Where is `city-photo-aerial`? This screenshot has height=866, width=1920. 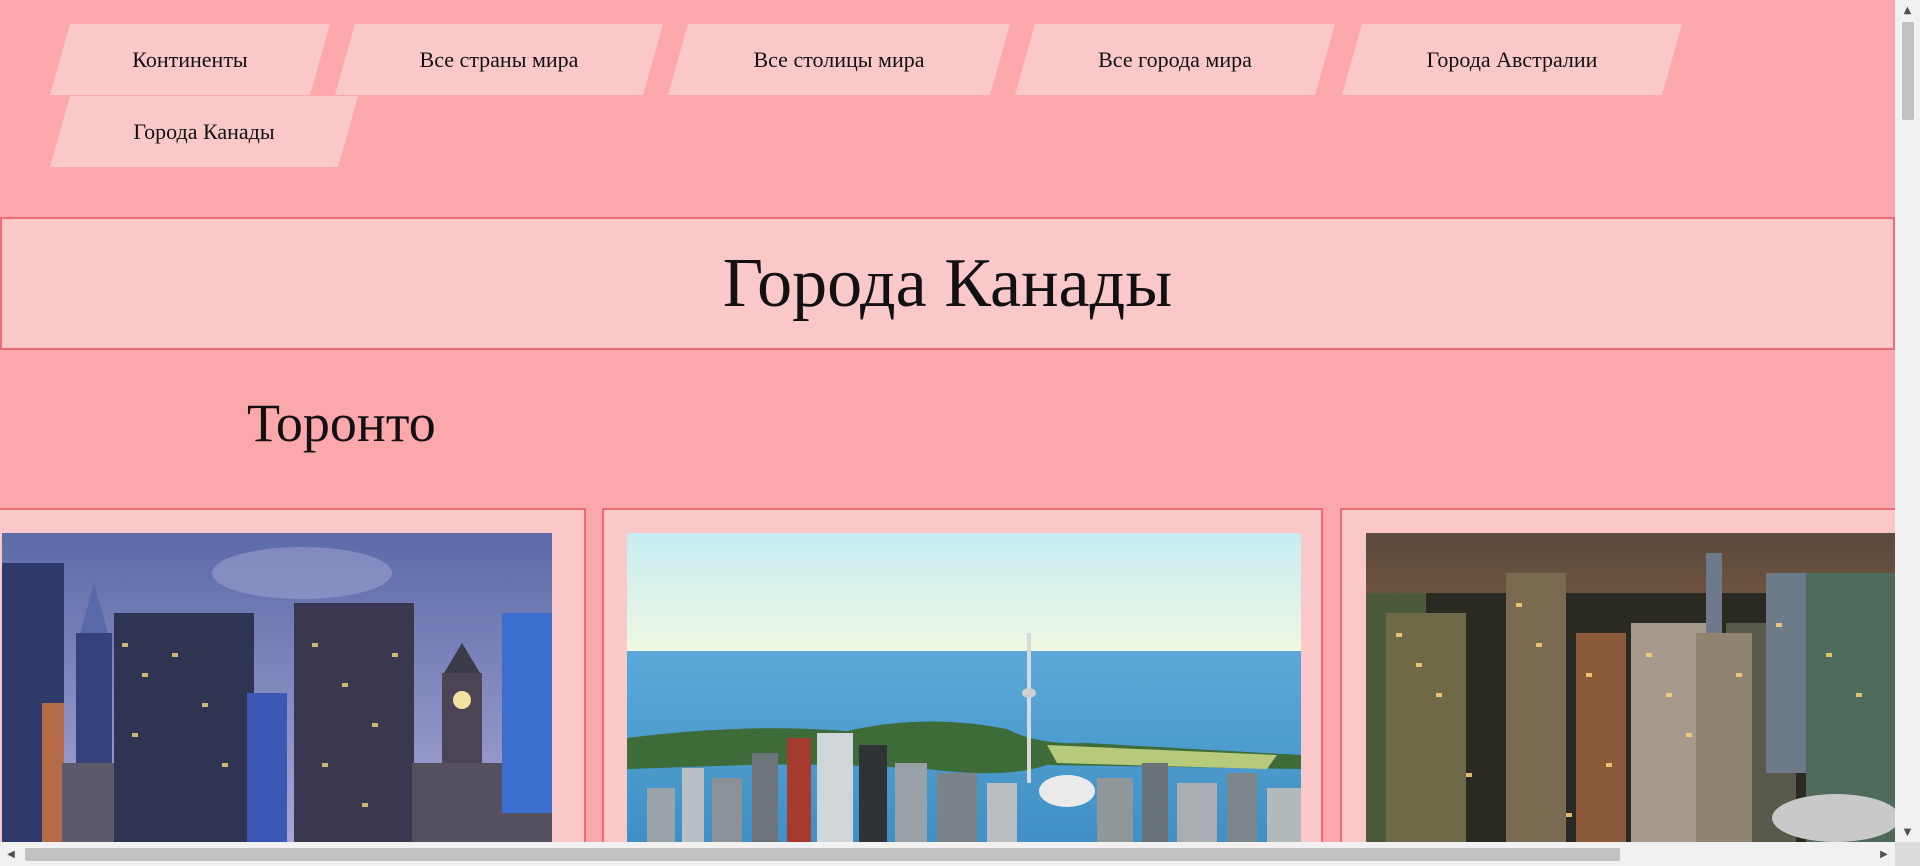
city-photo-aerial is located at coordinates (964, 687).